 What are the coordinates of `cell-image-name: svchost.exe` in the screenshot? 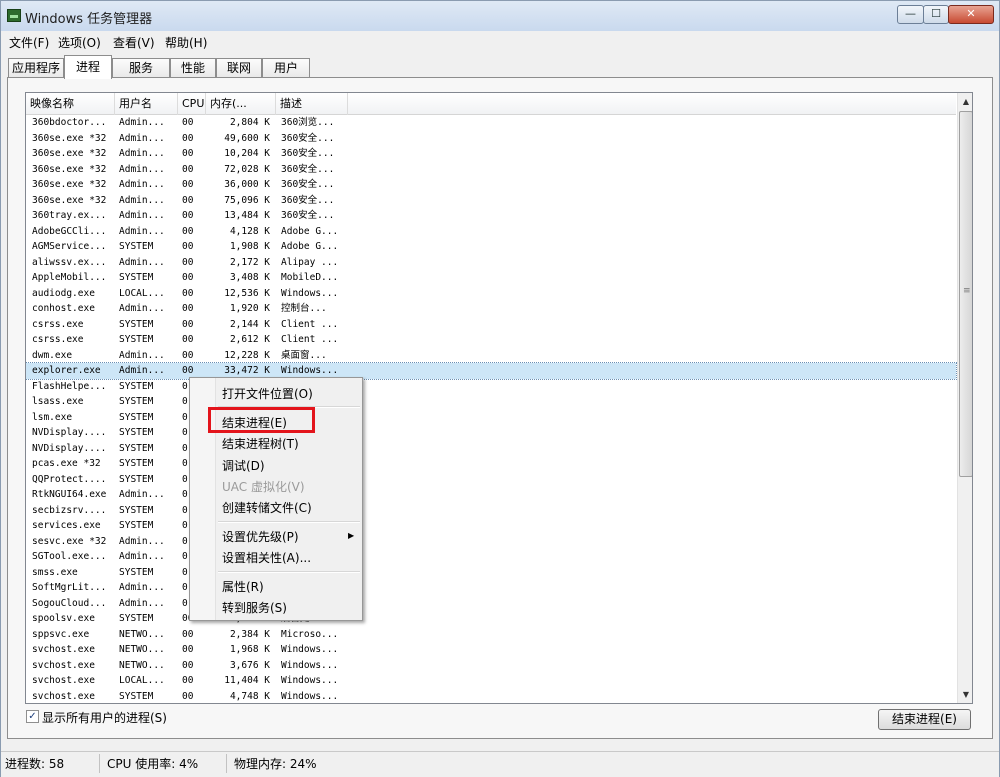 It's located at (63, 696).